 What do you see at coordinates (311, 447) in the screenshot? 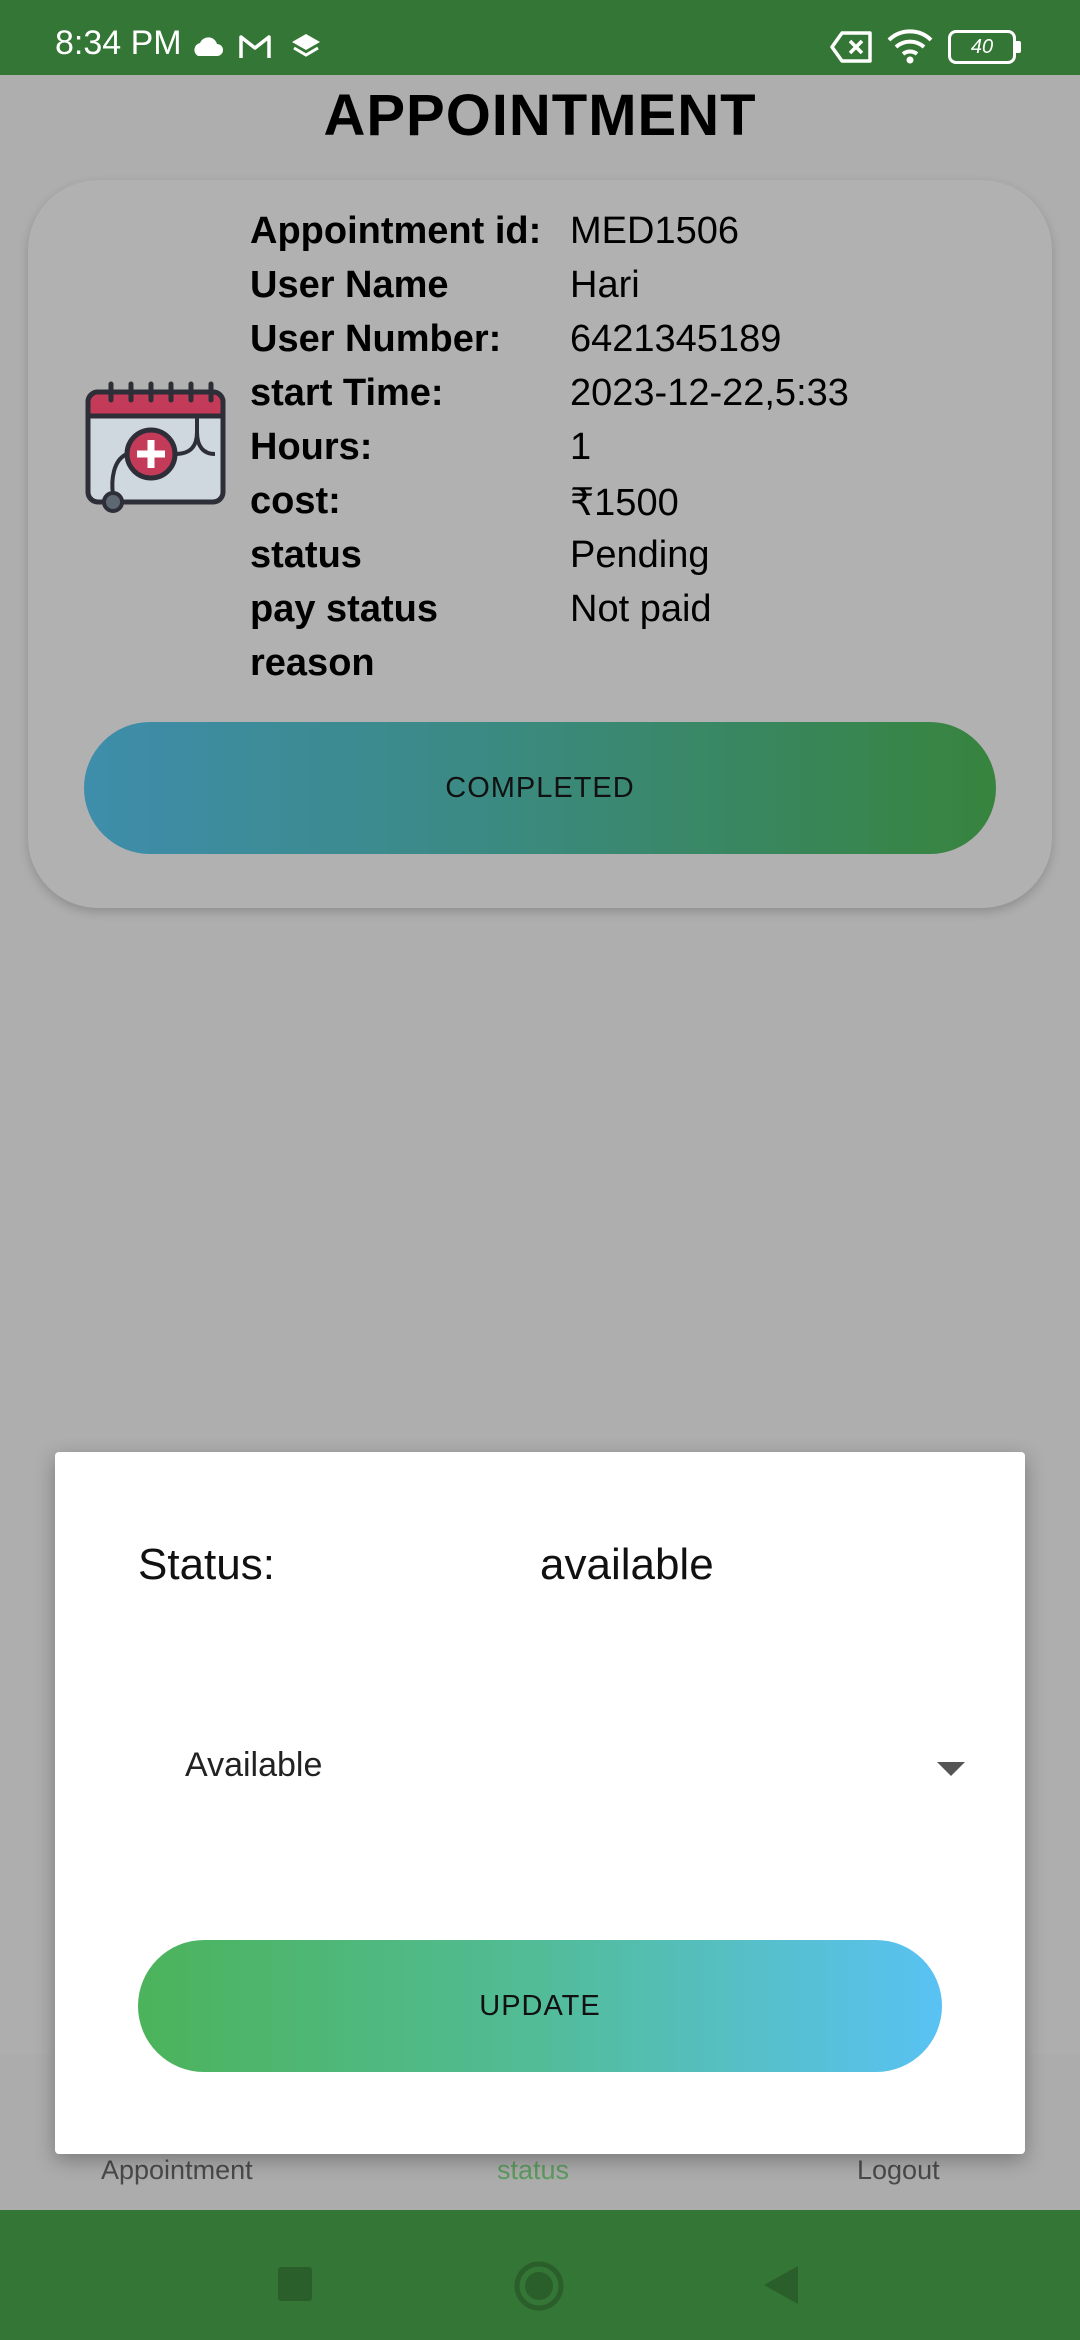
I see `detail-label: Hours:` at bounding box center [311, 447].